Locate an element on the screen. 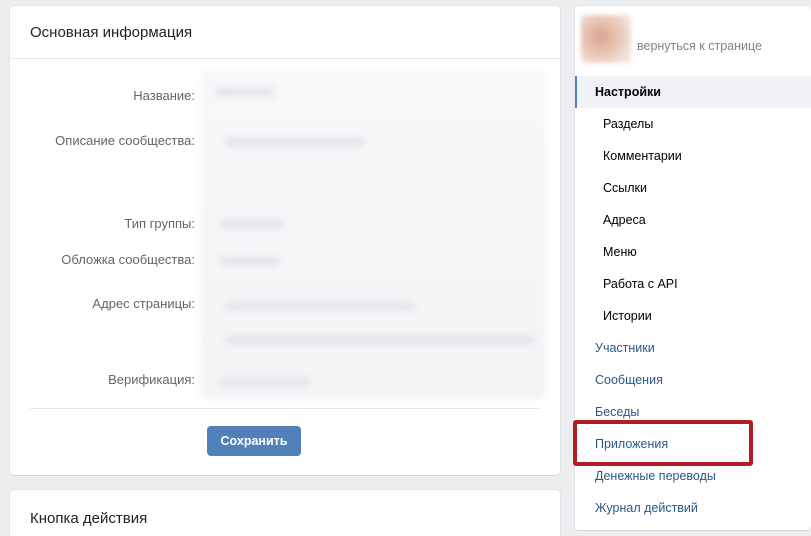 The width and height of the screenshot is (811, 536). action-button-card: Кнопка действия is located at coordinates (285, 513).